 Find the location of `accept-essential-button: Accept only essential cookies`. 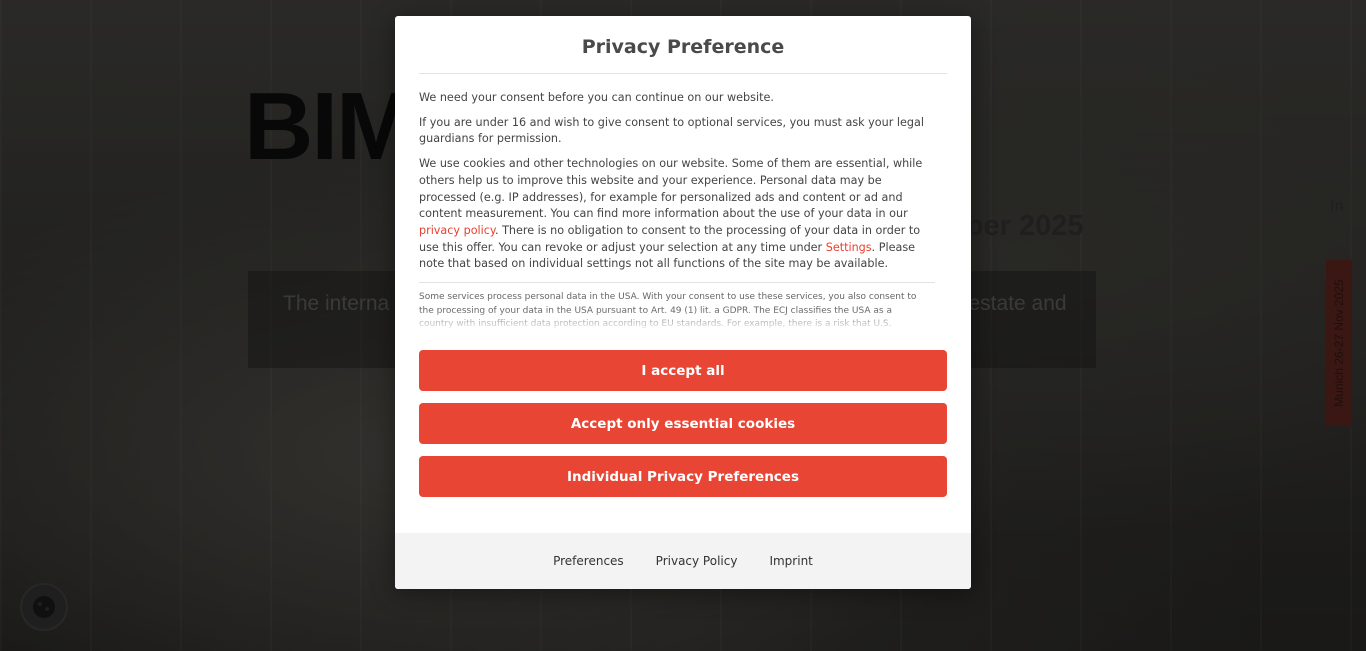

accept-essential-button: Accept only essential cookies is located at coordinates (683, 423).